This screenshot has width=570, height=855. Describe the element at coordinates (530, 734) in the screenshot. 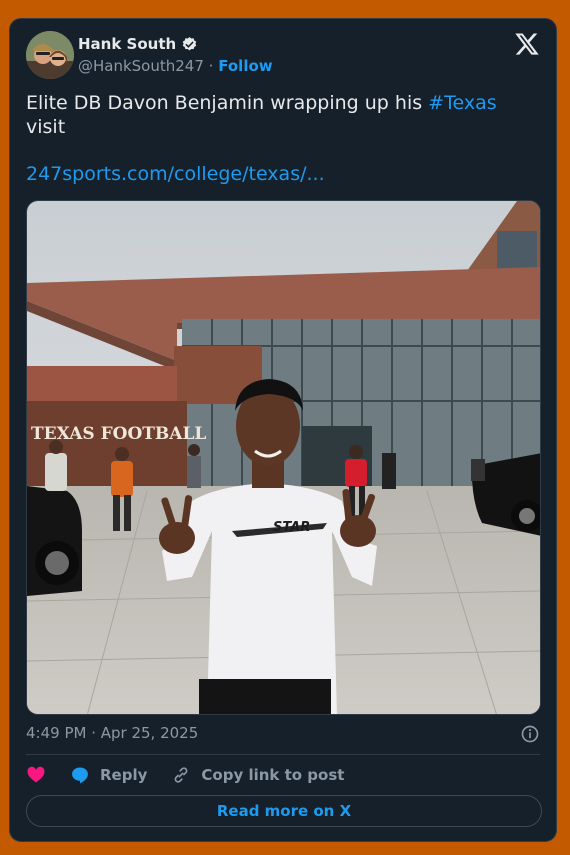

I see `info-icon` at that location.